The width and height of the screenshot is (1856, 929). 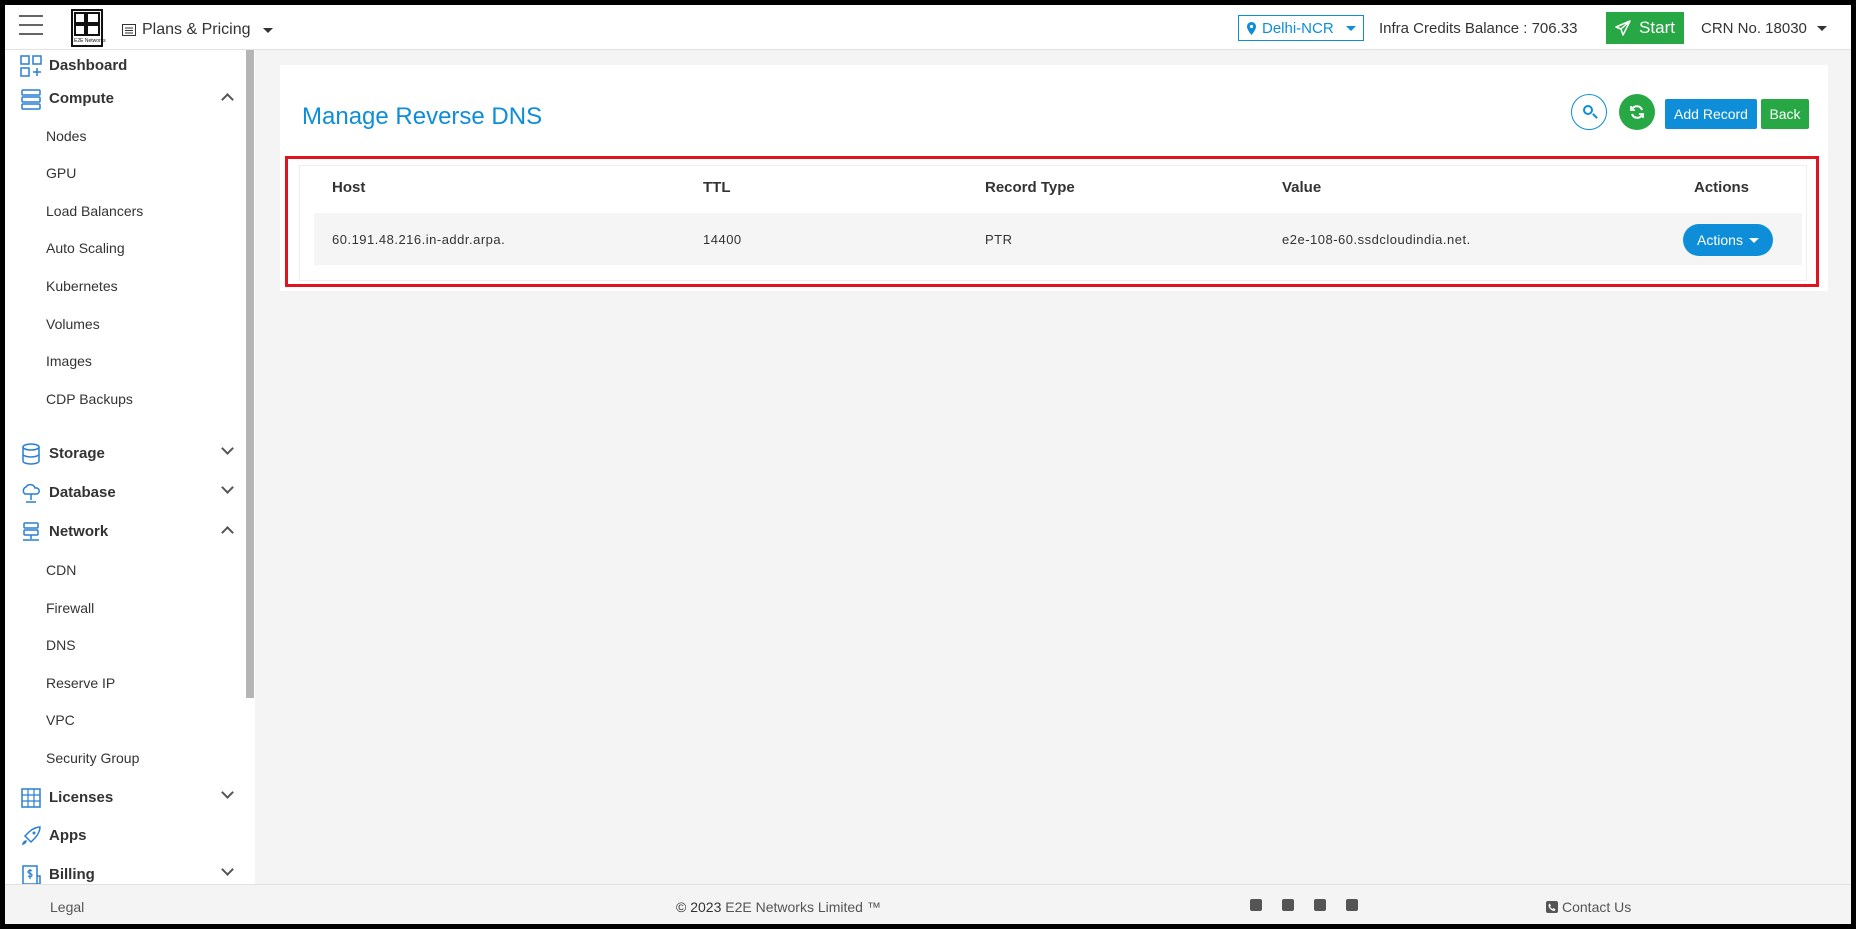 What do you see at coordinates (90, 41) in the screenshot?
I see `logo-text: E2E Networks` at bounding box center [90, 41].